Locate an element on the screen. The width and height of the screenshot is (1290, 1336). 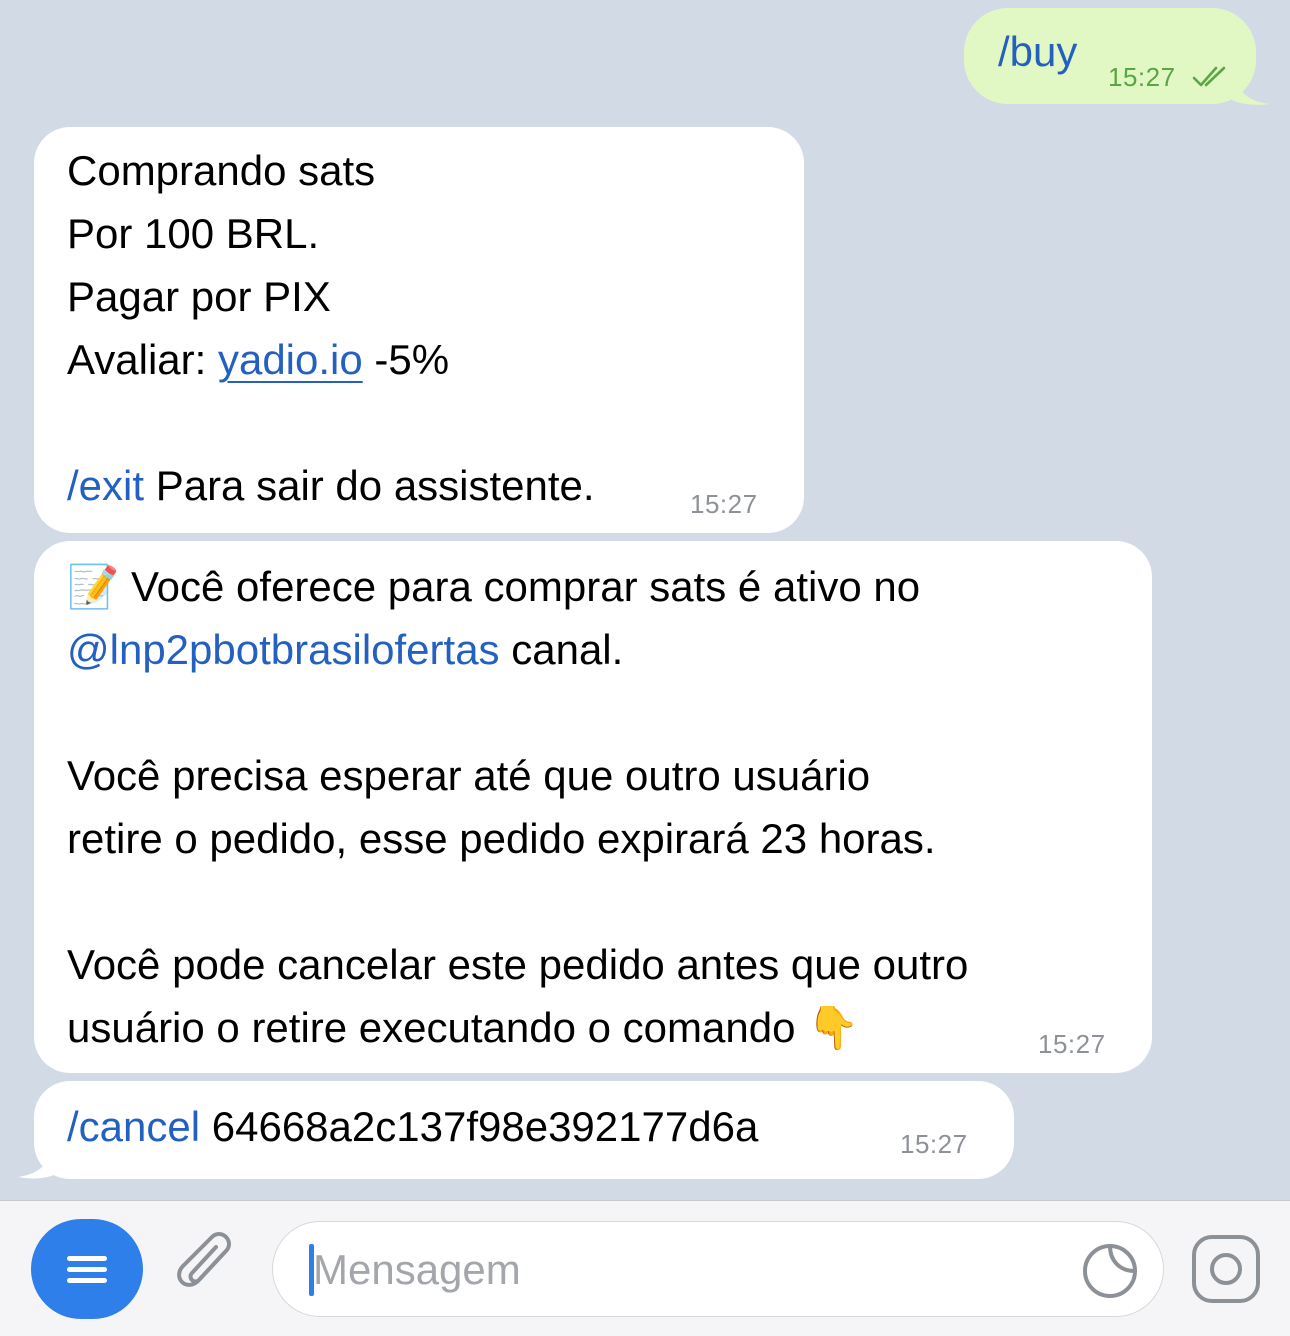
cancel-hint-line-2: usuário o retire executando o comando 👇 is located at coordinates (517, 1027).